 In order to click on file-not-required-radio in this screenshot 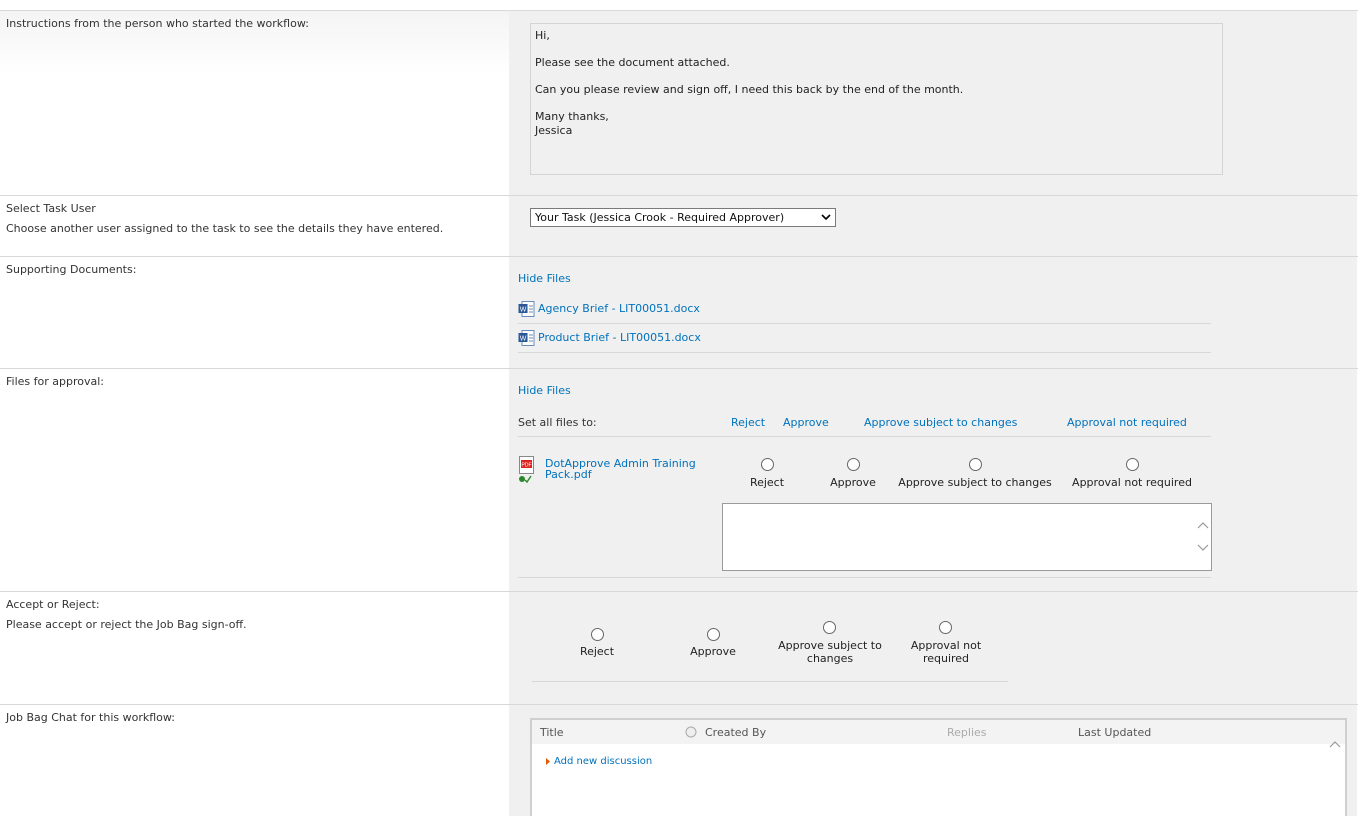, I will do `click(1132, 464)`.